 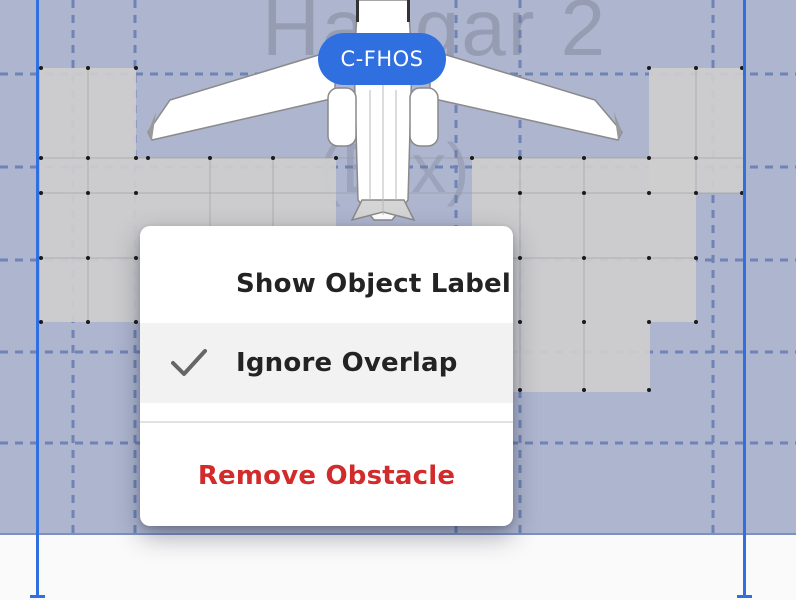 I want to click on left-boundary-handle, so click(x=37, y=299).